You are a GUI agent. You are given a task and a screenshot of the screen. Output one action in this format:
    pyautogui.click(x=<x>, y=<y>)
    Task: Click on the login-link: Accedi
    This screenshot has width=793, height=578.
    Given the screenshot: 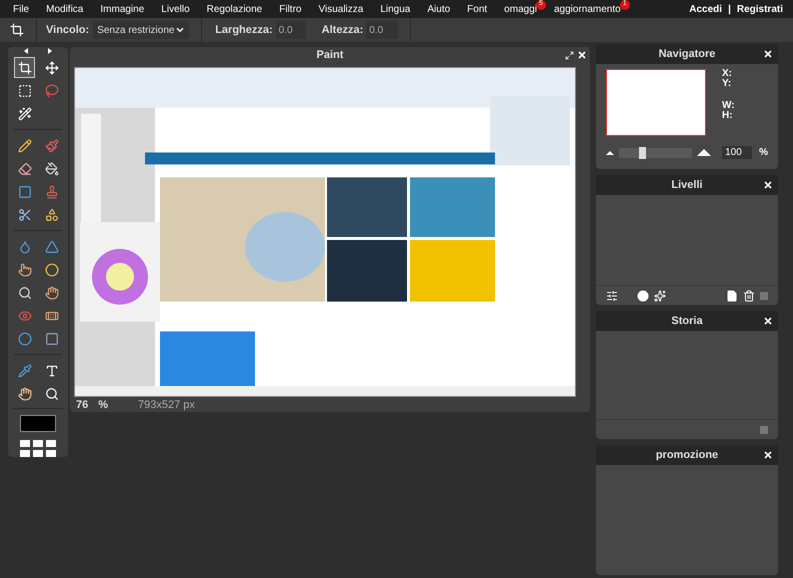 What is the action you would take?
    pyautogui.click(x=705, y=9)
    